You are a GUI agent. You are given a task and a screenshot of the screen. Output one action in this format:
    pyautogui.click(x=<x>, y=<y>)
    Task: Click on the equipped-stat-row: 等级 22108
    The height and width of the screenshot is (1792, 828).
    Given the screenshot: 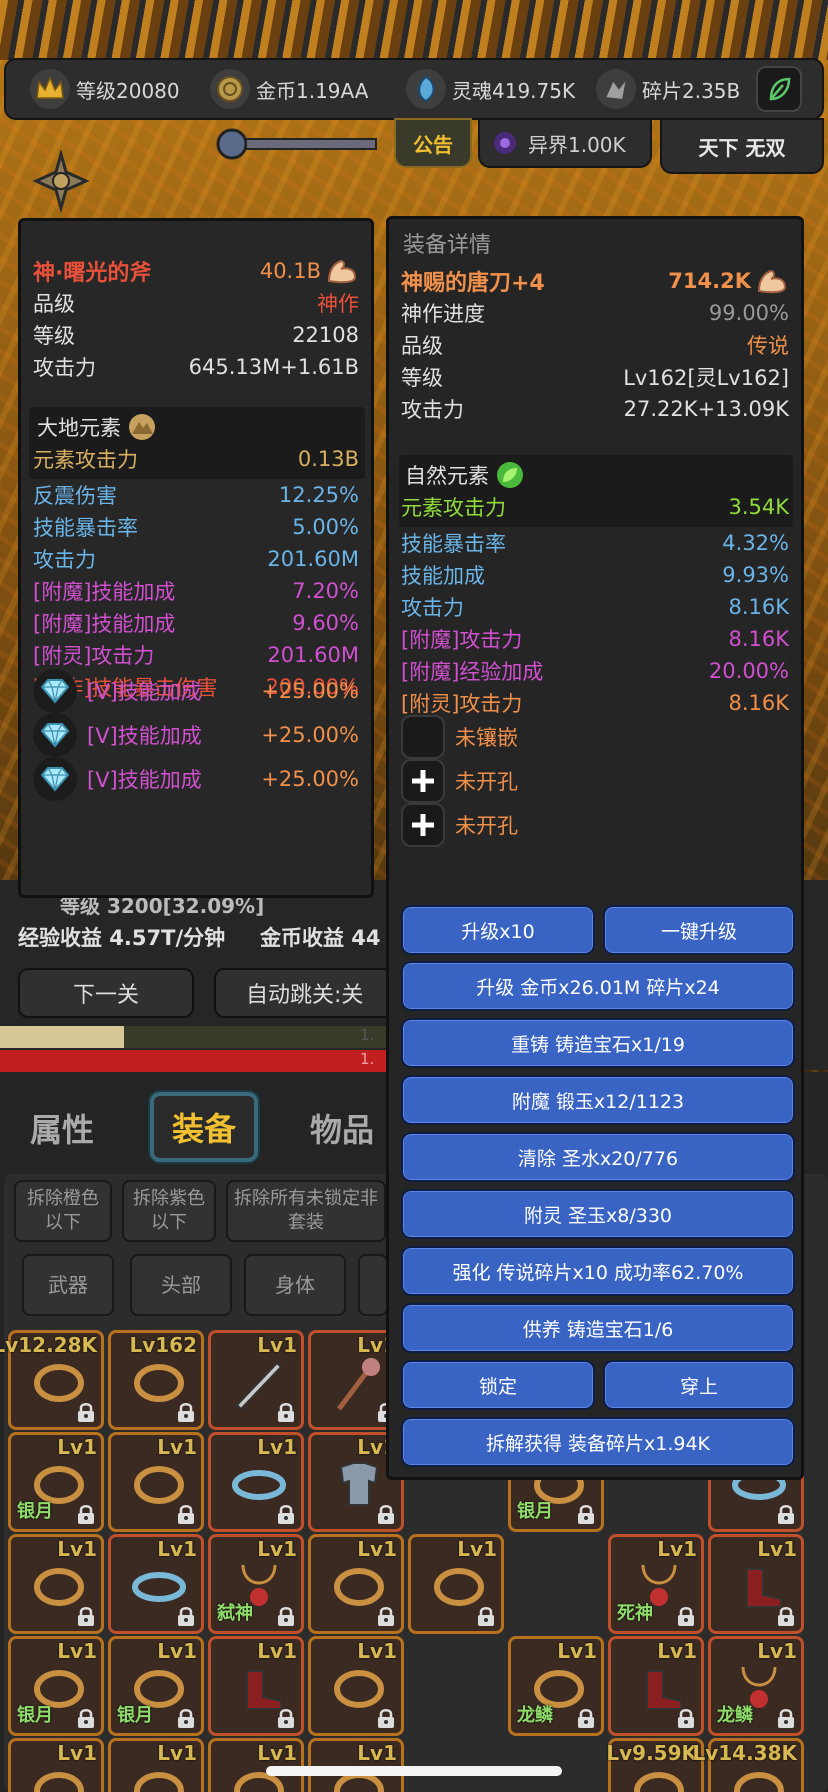 What is the action you would take?
    pyautogui.click(x=196, y=335)
    